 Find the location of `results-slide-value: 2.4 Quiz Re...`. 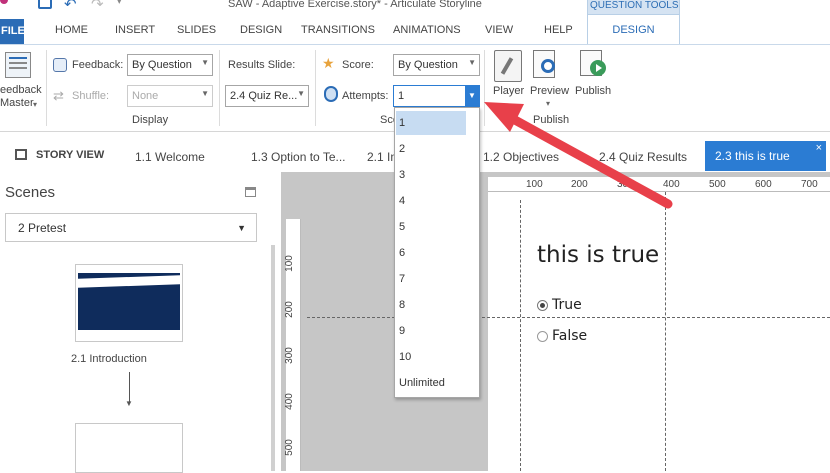

results-slide-value: 2.4 Quiz Re... is located at coordinates (264, 96).